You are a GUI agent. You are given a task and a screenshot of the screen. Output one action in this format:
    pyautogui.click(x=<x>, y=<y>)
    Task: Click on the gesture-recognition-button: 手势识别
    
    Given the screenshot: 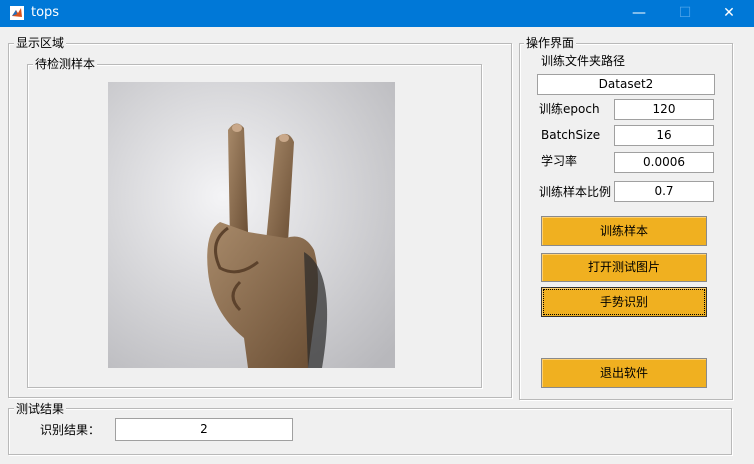 What is the action you would take?
    pyautogui.click(x=624, y=302)
    